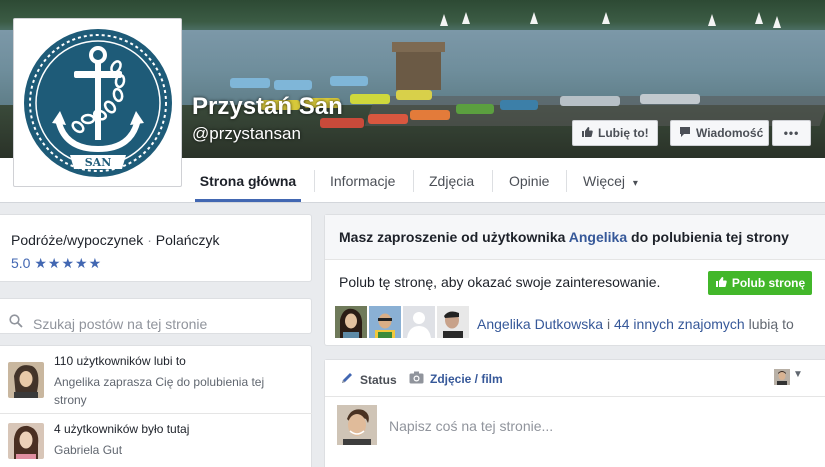 The image size is (825, 467). What do you see at coordinates (771, 324) in the screenshot?
I see `friends-suffix: lubią to` at bounding box center [771, 324].